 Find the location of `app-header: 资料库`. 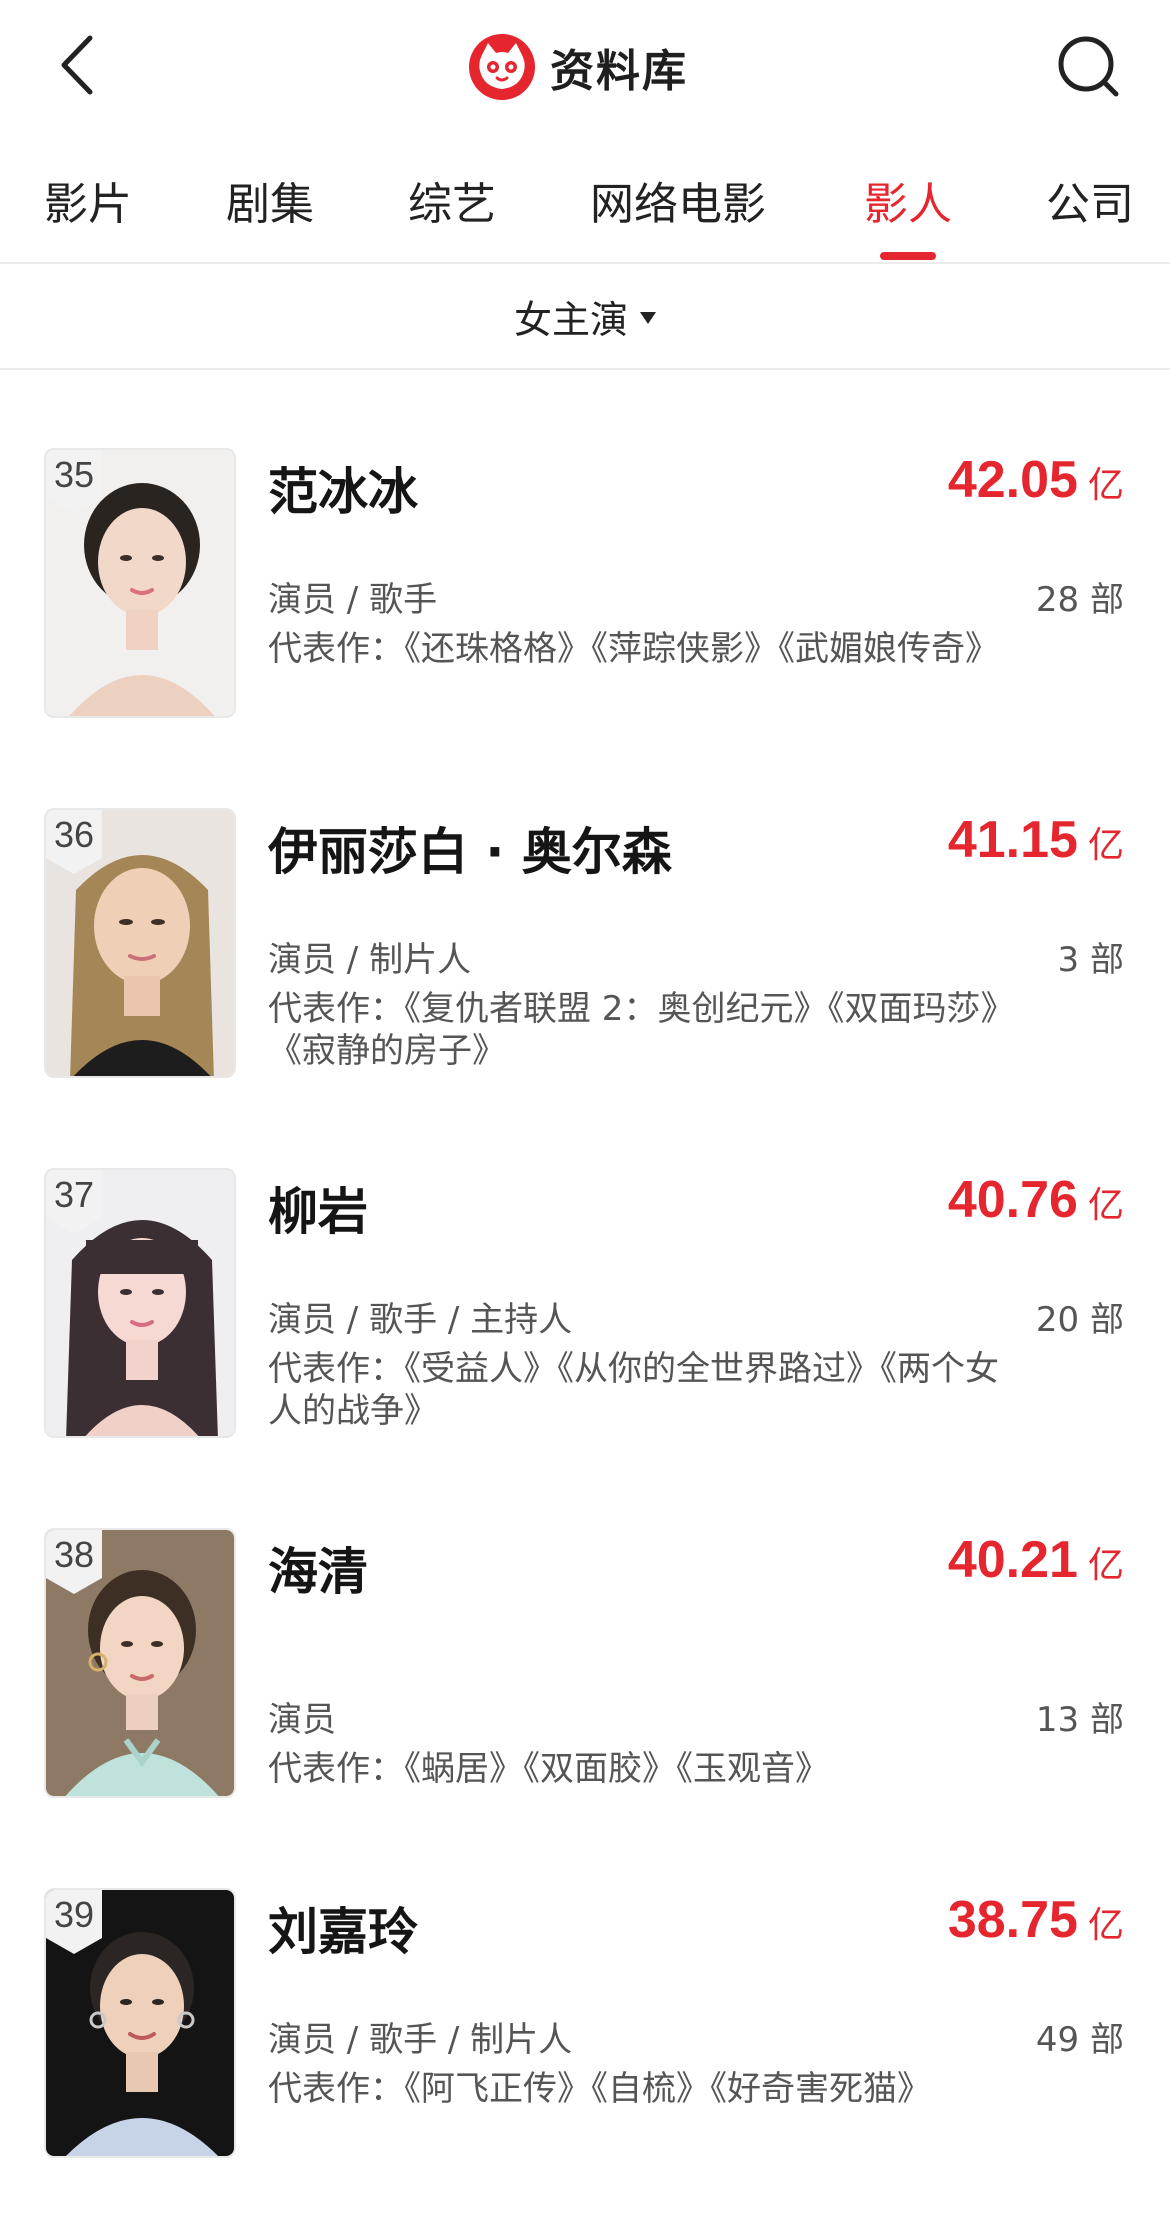

app-header: 资料库 is located at coordinates (585, 68).